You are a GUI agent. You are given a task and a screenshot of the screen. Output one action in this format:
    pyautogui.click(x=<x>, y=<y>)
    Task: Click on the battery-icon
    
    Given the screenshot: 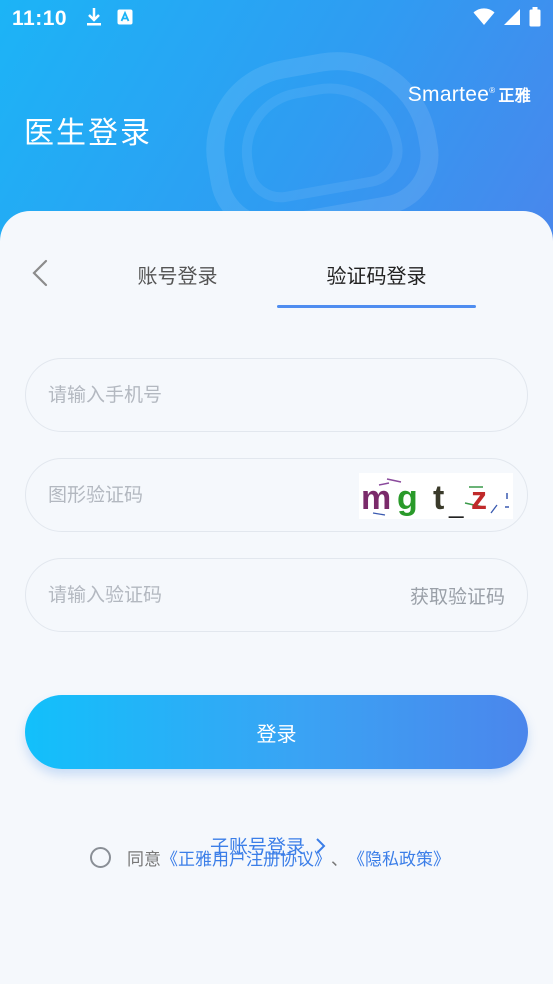 What is the action you would take?
    pyautogui.click(x=535, y=19)
    